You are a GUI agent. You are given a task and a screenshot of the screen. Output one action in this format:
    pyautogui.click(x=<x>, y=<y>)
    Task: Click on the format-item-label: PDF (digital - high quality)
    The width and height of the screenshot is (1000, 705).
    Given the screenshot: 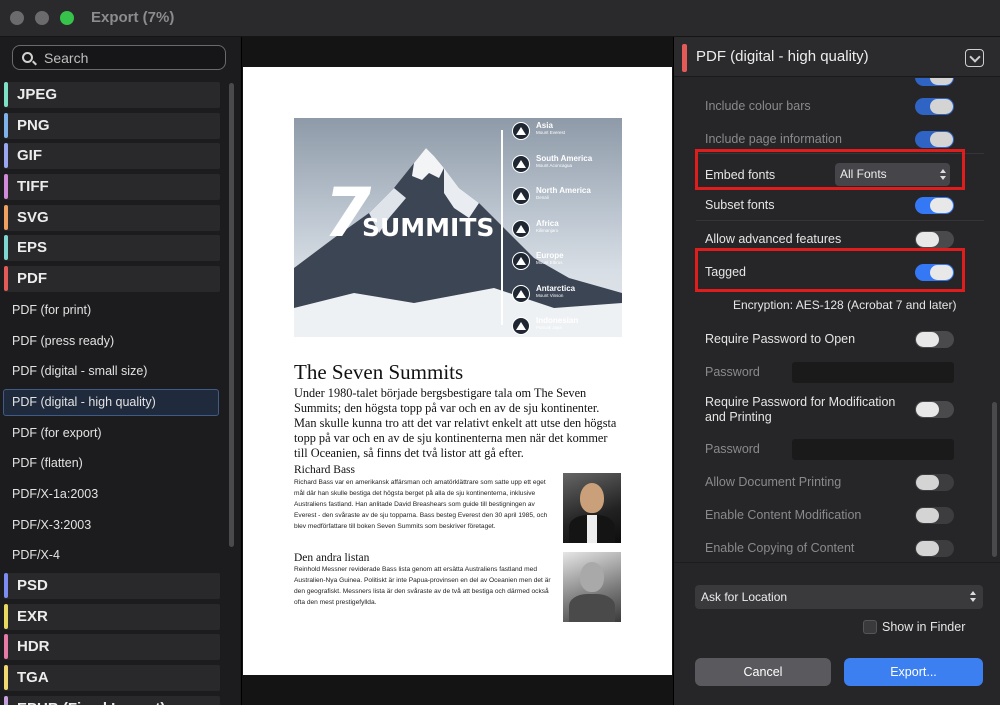 What is the action you would take?
    pyautogui.click(x=84, y=401)
    